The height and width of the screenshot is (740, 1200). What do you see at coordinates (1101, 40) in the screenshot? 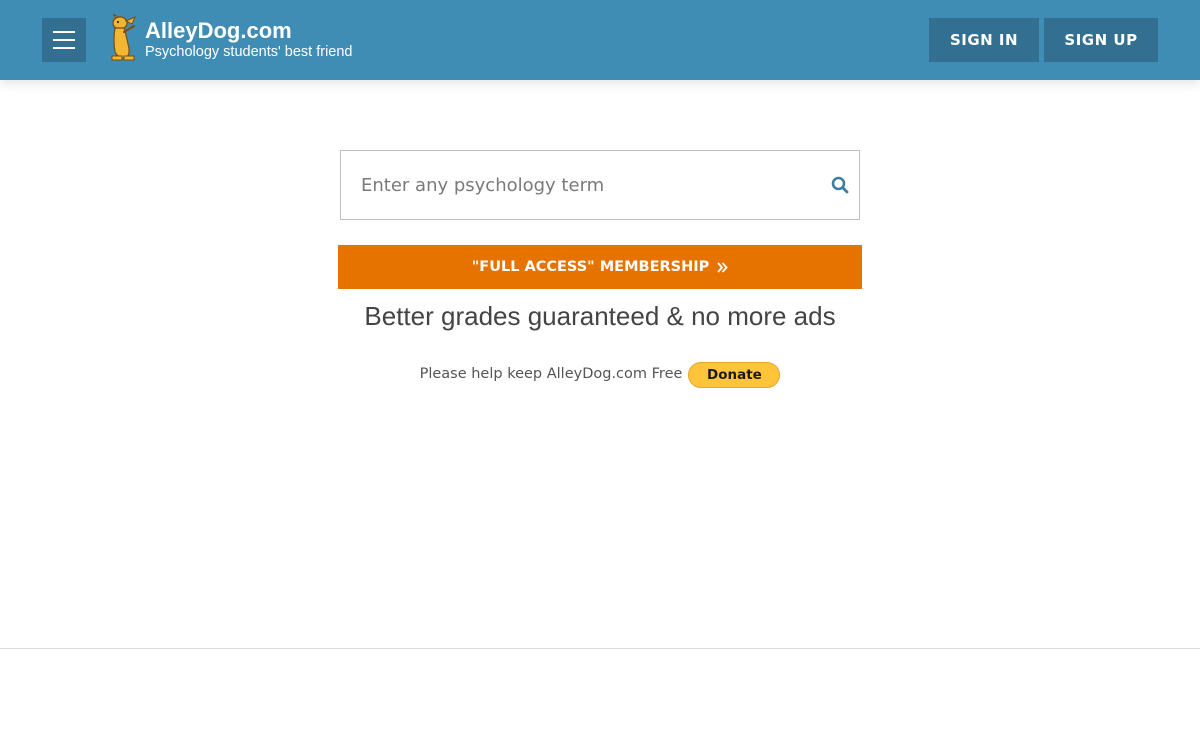
I see `sign-up-button: SIGN UP` at bounding box center [1101, 40].